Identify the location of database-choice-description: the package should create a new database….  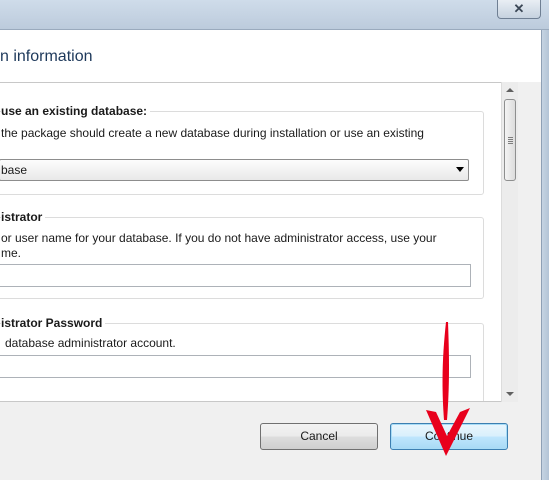
(212, 133).